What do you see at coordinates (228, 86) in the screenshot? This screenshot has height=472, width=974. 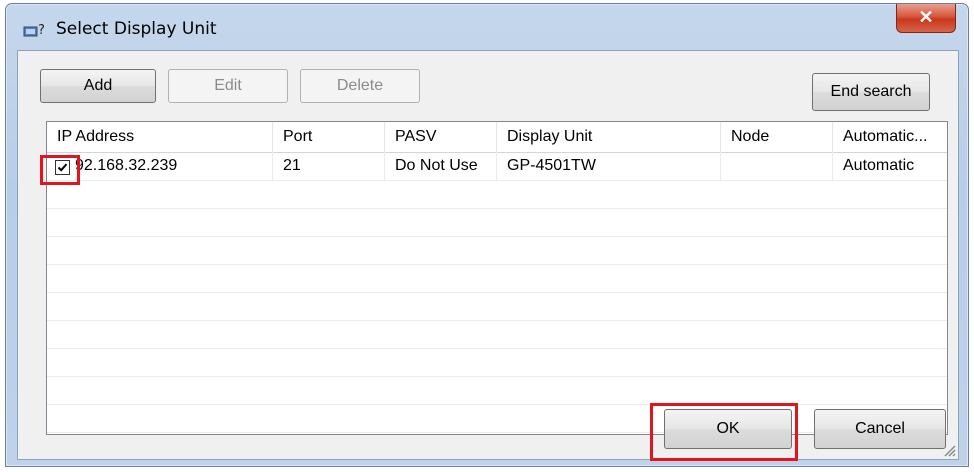 I see `edit-button: Edit` at bounding box center [228, 86].